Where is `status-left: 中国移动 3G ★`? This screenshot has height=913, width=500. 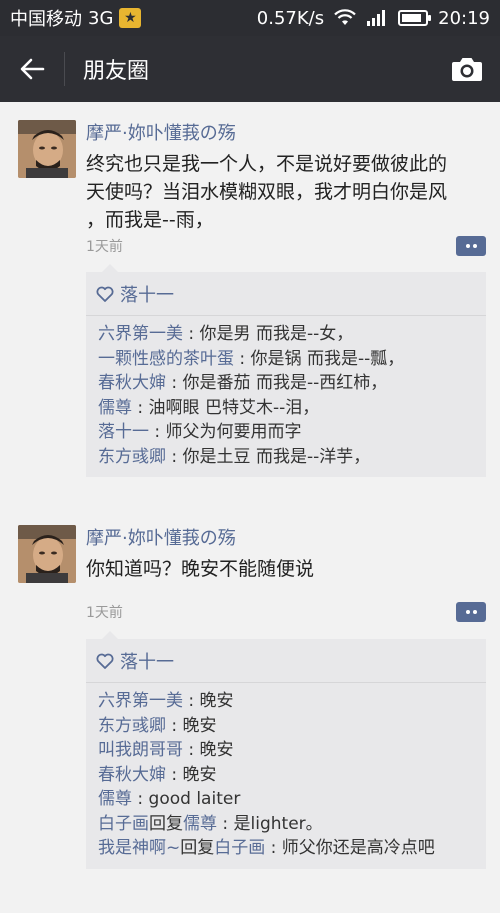
status-left: 中国移动 3G ★ is located at coordinates (76, 18).